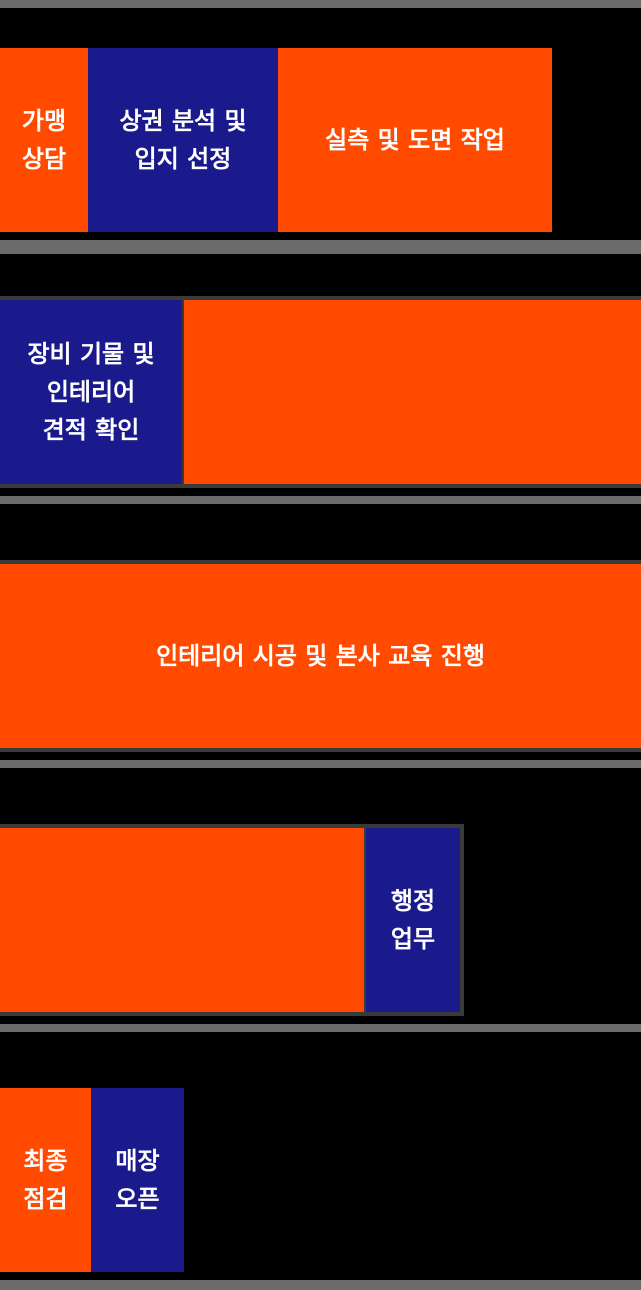  Describe the element at coordinates (182, 920) in the screenshot. I see `step-construction-continuation` at that location.